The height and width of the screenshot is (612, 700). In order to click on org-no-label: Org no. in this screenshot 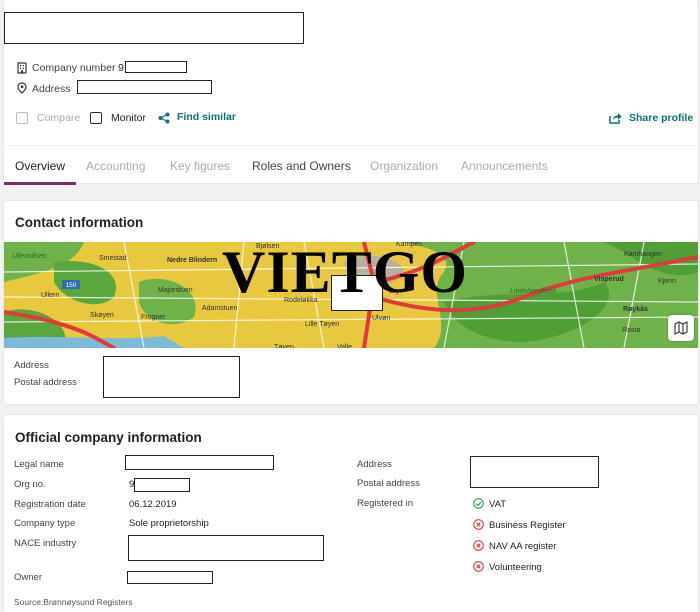, I will do `click(30, 484)`.